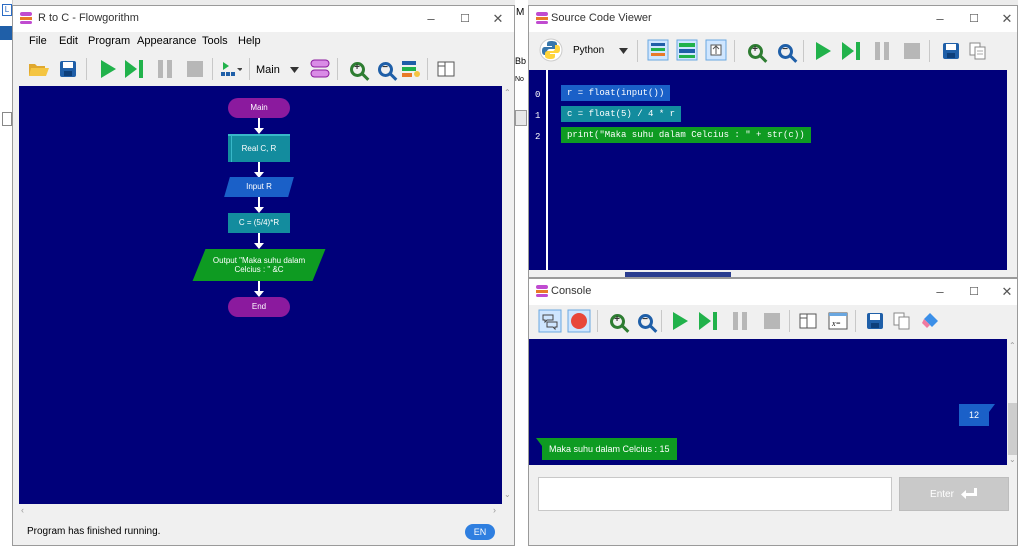  What do you see at coordinates (838, 321) in the screenshot?
I see `variable-x-icon: x=` at bounding box center [838, 321].